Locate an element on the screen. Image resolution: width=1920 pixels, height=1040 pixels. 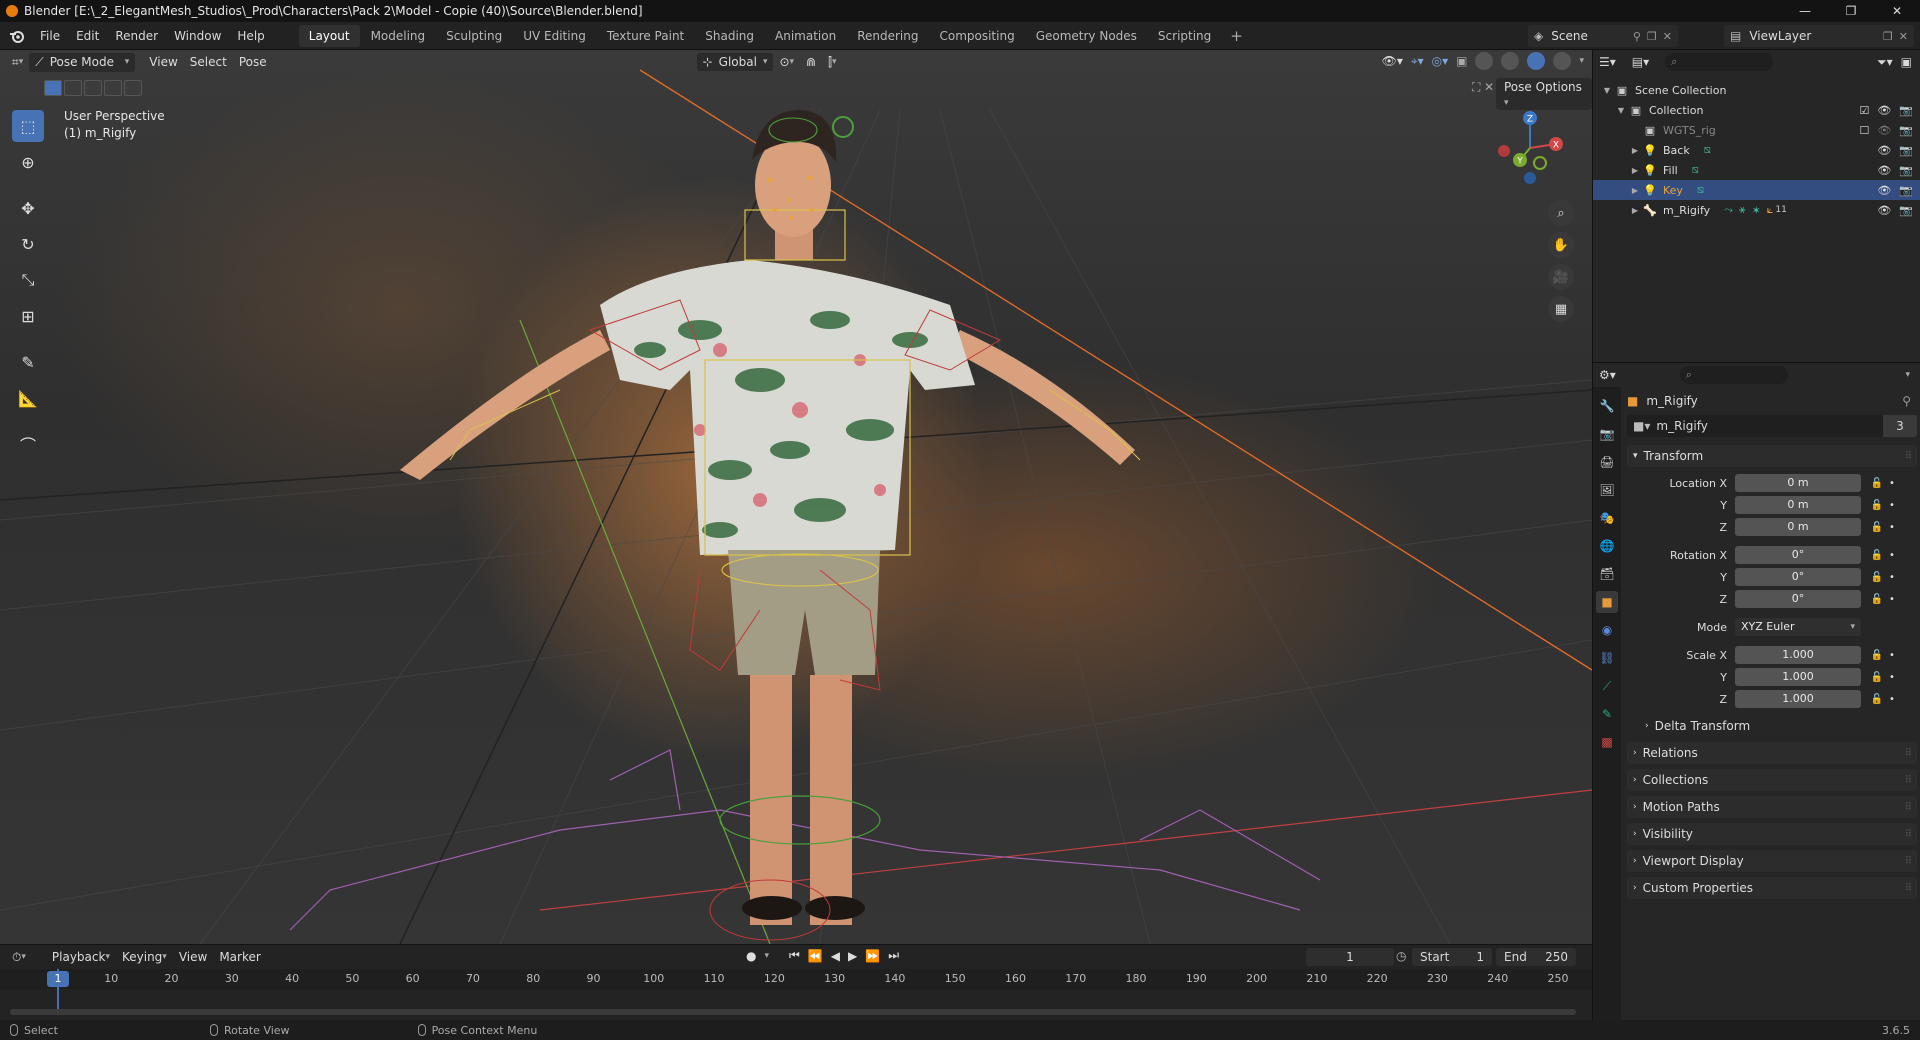
new-collection-icon: ▣ is located at coordinates (1906, 62).